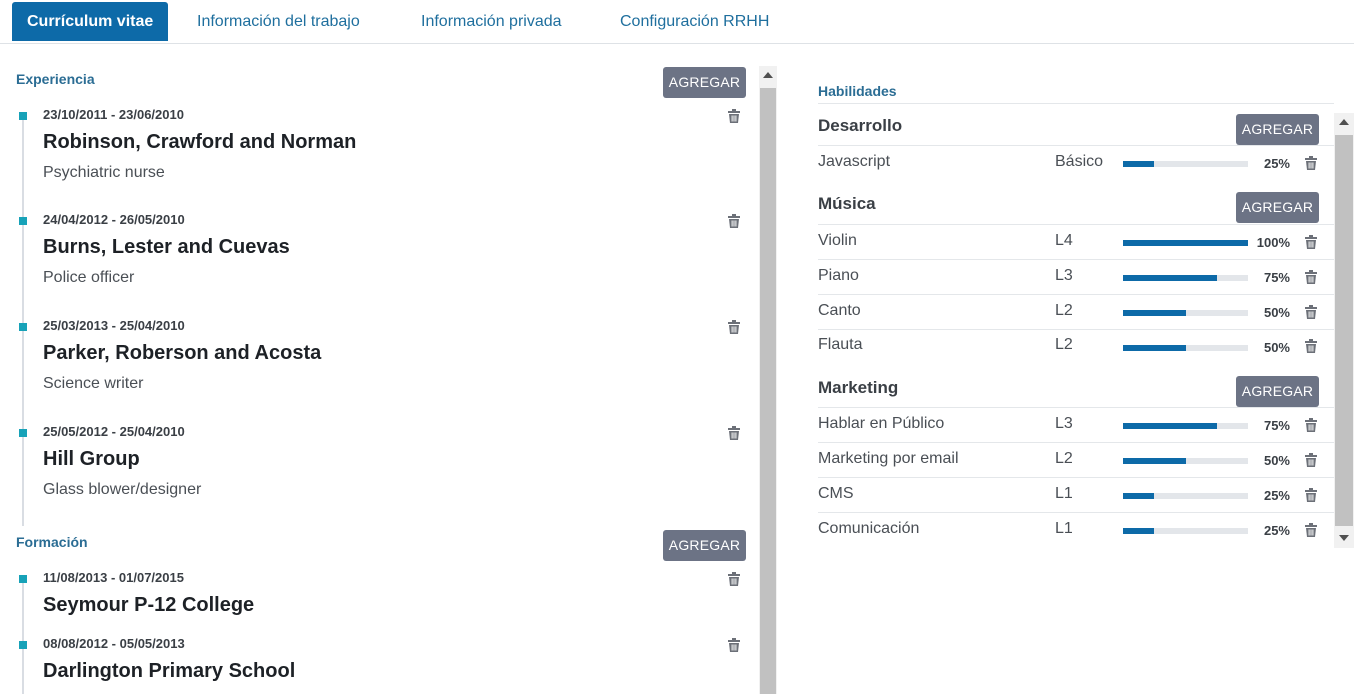 This screenshot has width=1368, height=694. Describe the element at coordinates (113, 577) in the screenshot. I see `entry-dates: 11/08/2013 - 01/07/2015` at that location.